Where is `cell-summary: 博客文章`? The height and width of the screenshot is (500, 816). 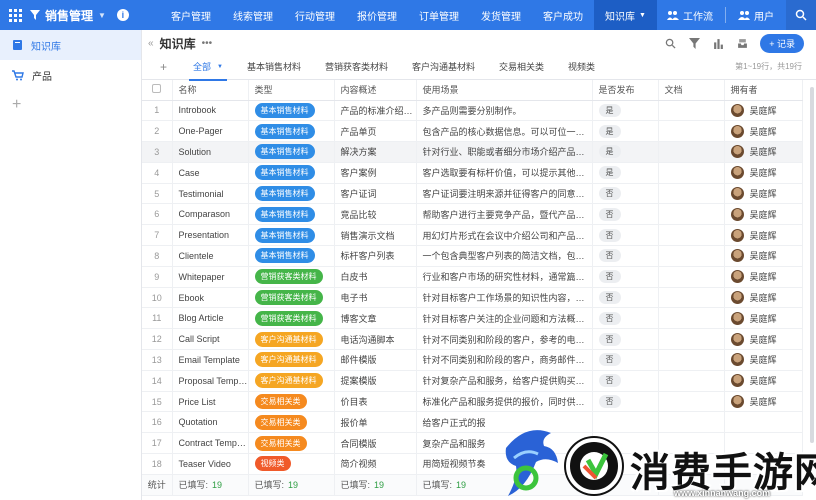 cell-summary: 博客文章 is located at coordinates (375, 318).